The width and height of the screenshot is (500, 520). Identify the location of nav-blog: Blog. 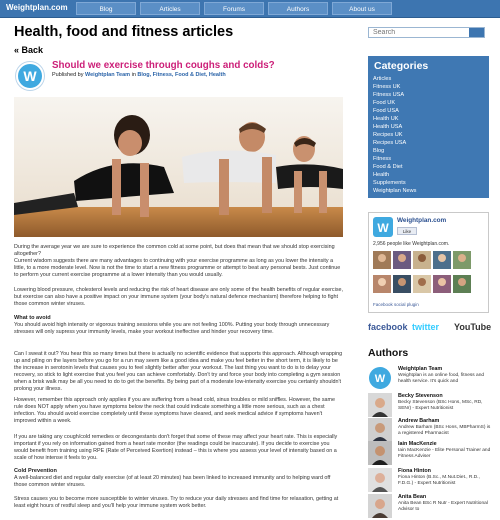
(106, 8).